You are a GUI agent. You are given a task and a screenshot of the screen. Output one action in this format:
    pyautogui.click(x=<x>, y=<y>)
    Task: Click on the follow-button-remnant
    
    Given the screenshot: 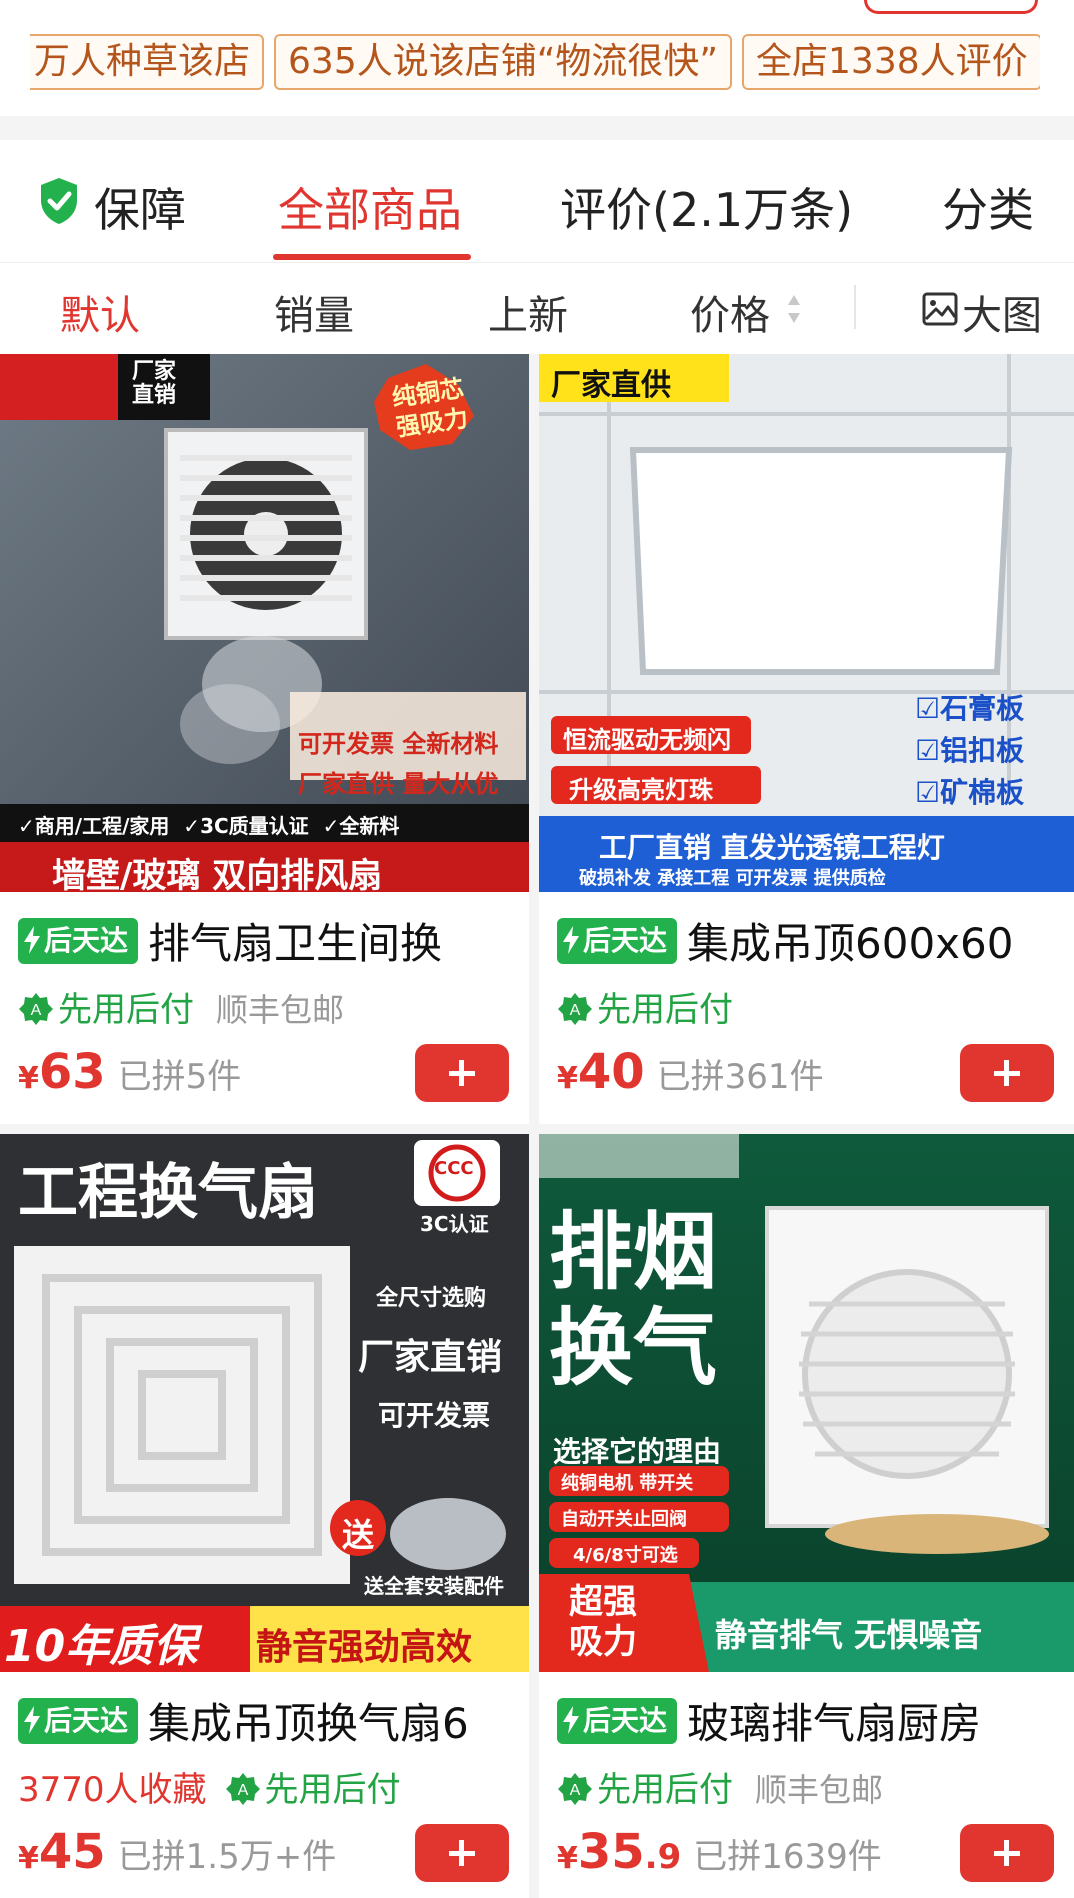 What is the action you would take?
    pyautogui.click(x=951, y=7)
    